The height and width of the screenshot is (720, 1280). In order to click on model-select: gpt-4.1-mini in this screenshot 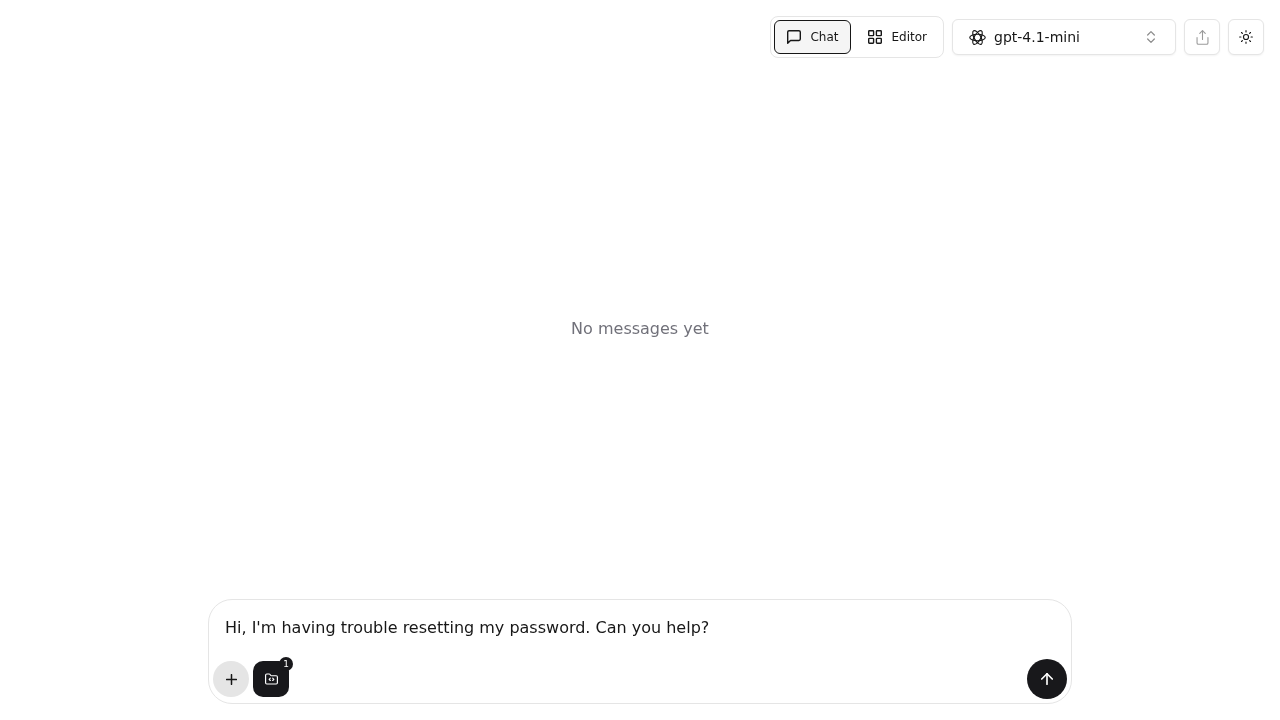, I will do `click(1064, 37)`.